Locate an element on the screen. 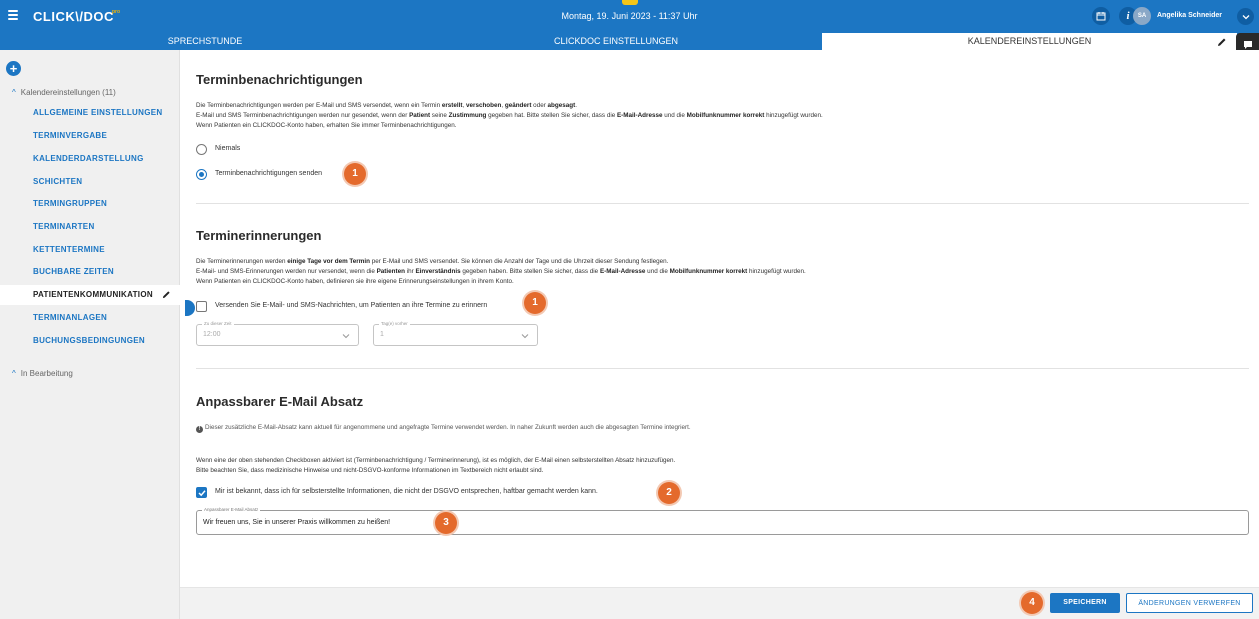 The image size is (1259, 619). notification-tab-icon is located at coordinates (630, 2).